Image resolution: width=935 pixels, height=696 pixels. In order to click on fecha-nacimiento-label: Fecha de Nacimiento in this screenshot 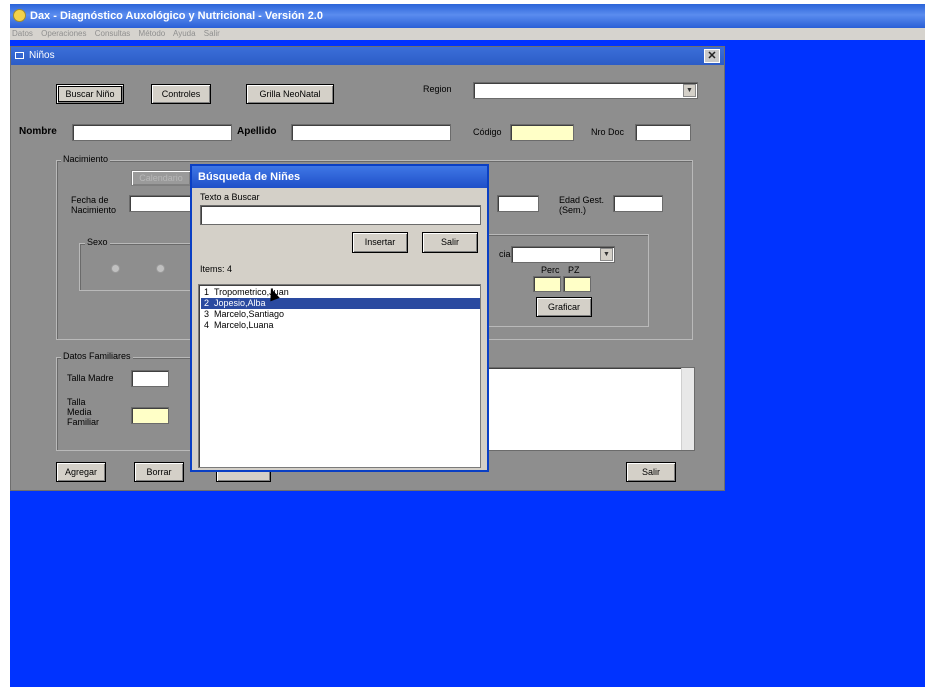, I will do `click(94, 205)`.